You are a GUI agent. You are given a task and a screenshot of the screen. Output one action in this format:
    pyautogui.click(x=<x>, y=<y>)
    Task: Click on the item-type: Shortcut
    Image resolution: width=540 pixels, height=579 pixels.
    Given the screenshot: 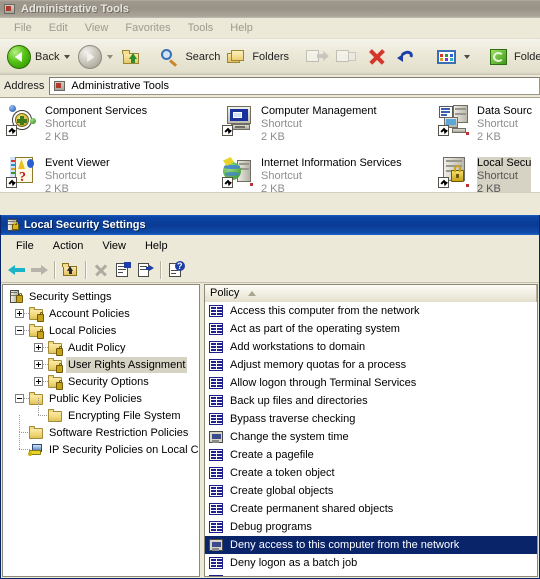 What is the action you would take?
    pyautogui.click(x=65, y=124)
    